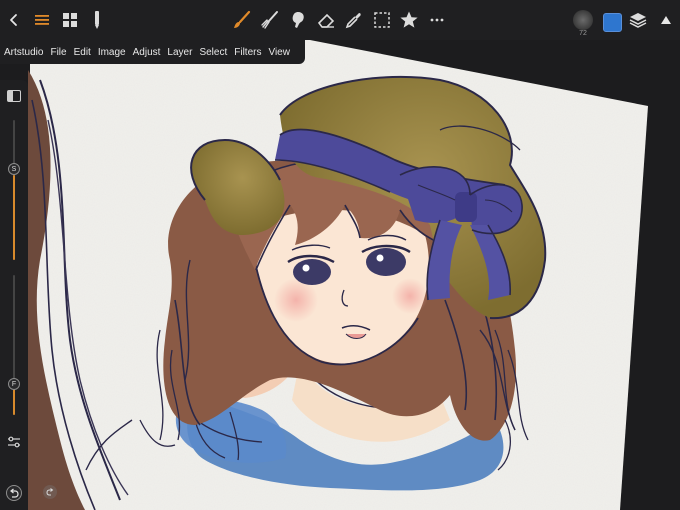 The width and height of the screenshot is (680, 510). Describe the element at coordinates (326, 20) in the screenshot. I see `eraser-icon` at that location.